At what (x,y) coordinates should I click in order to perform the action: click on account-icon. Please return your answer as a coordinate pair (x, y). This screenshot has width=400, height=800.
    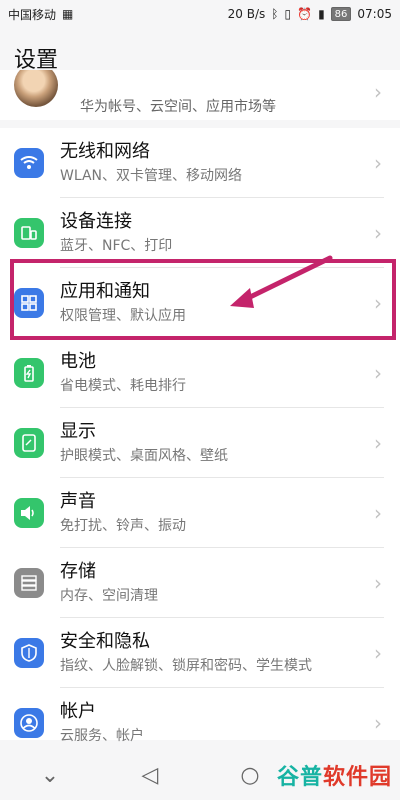
    Looking at the image, I should click on (29, 722).